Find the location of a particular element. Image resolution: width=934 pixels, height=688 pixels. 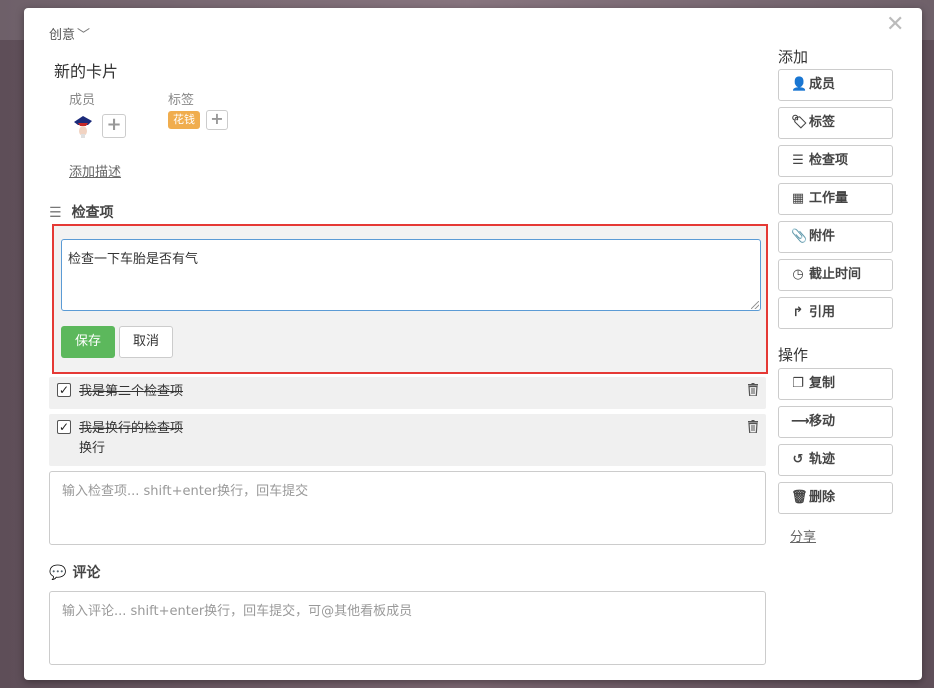

checklist-item-text: 我是换行的检查项 换行 is located at coordinates (131, 439).